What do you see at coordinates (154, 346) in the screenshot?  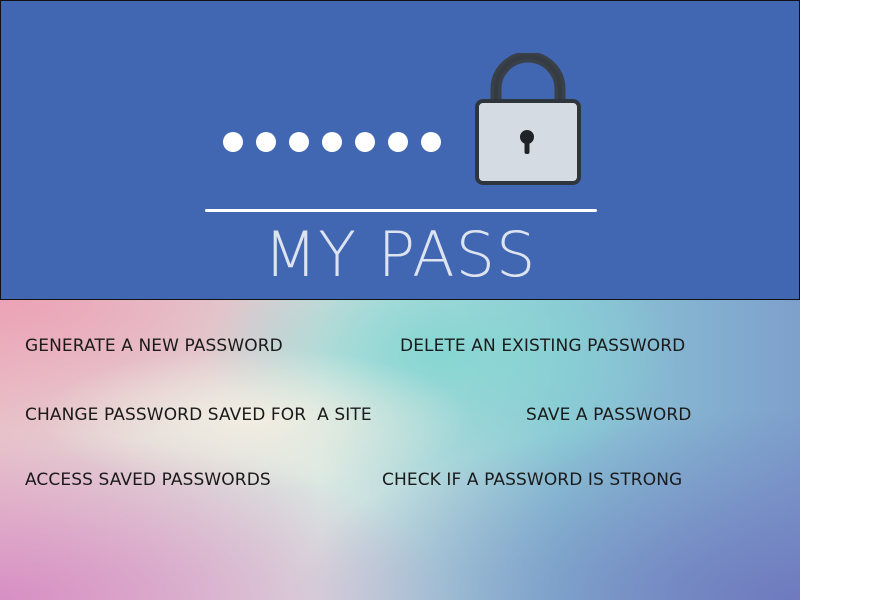 I see `generate-password-option: GENERATE A NEW PASSWORD` at bounding box center [154, 346].